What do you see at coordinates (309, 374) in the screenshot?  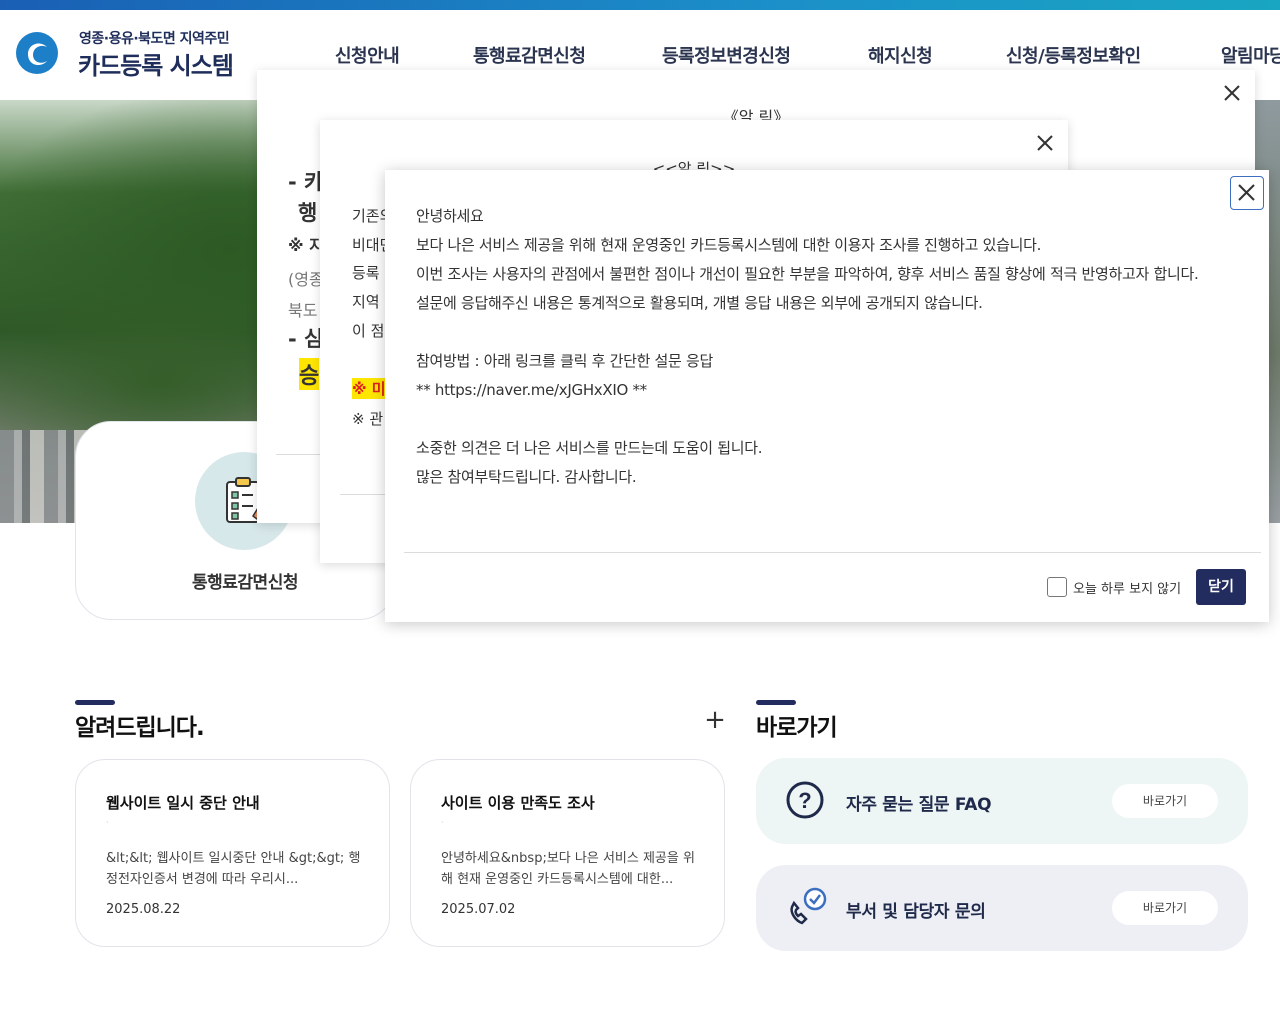 I see `popup-highlight-fragment: 승` at bounding box center [309, 374].